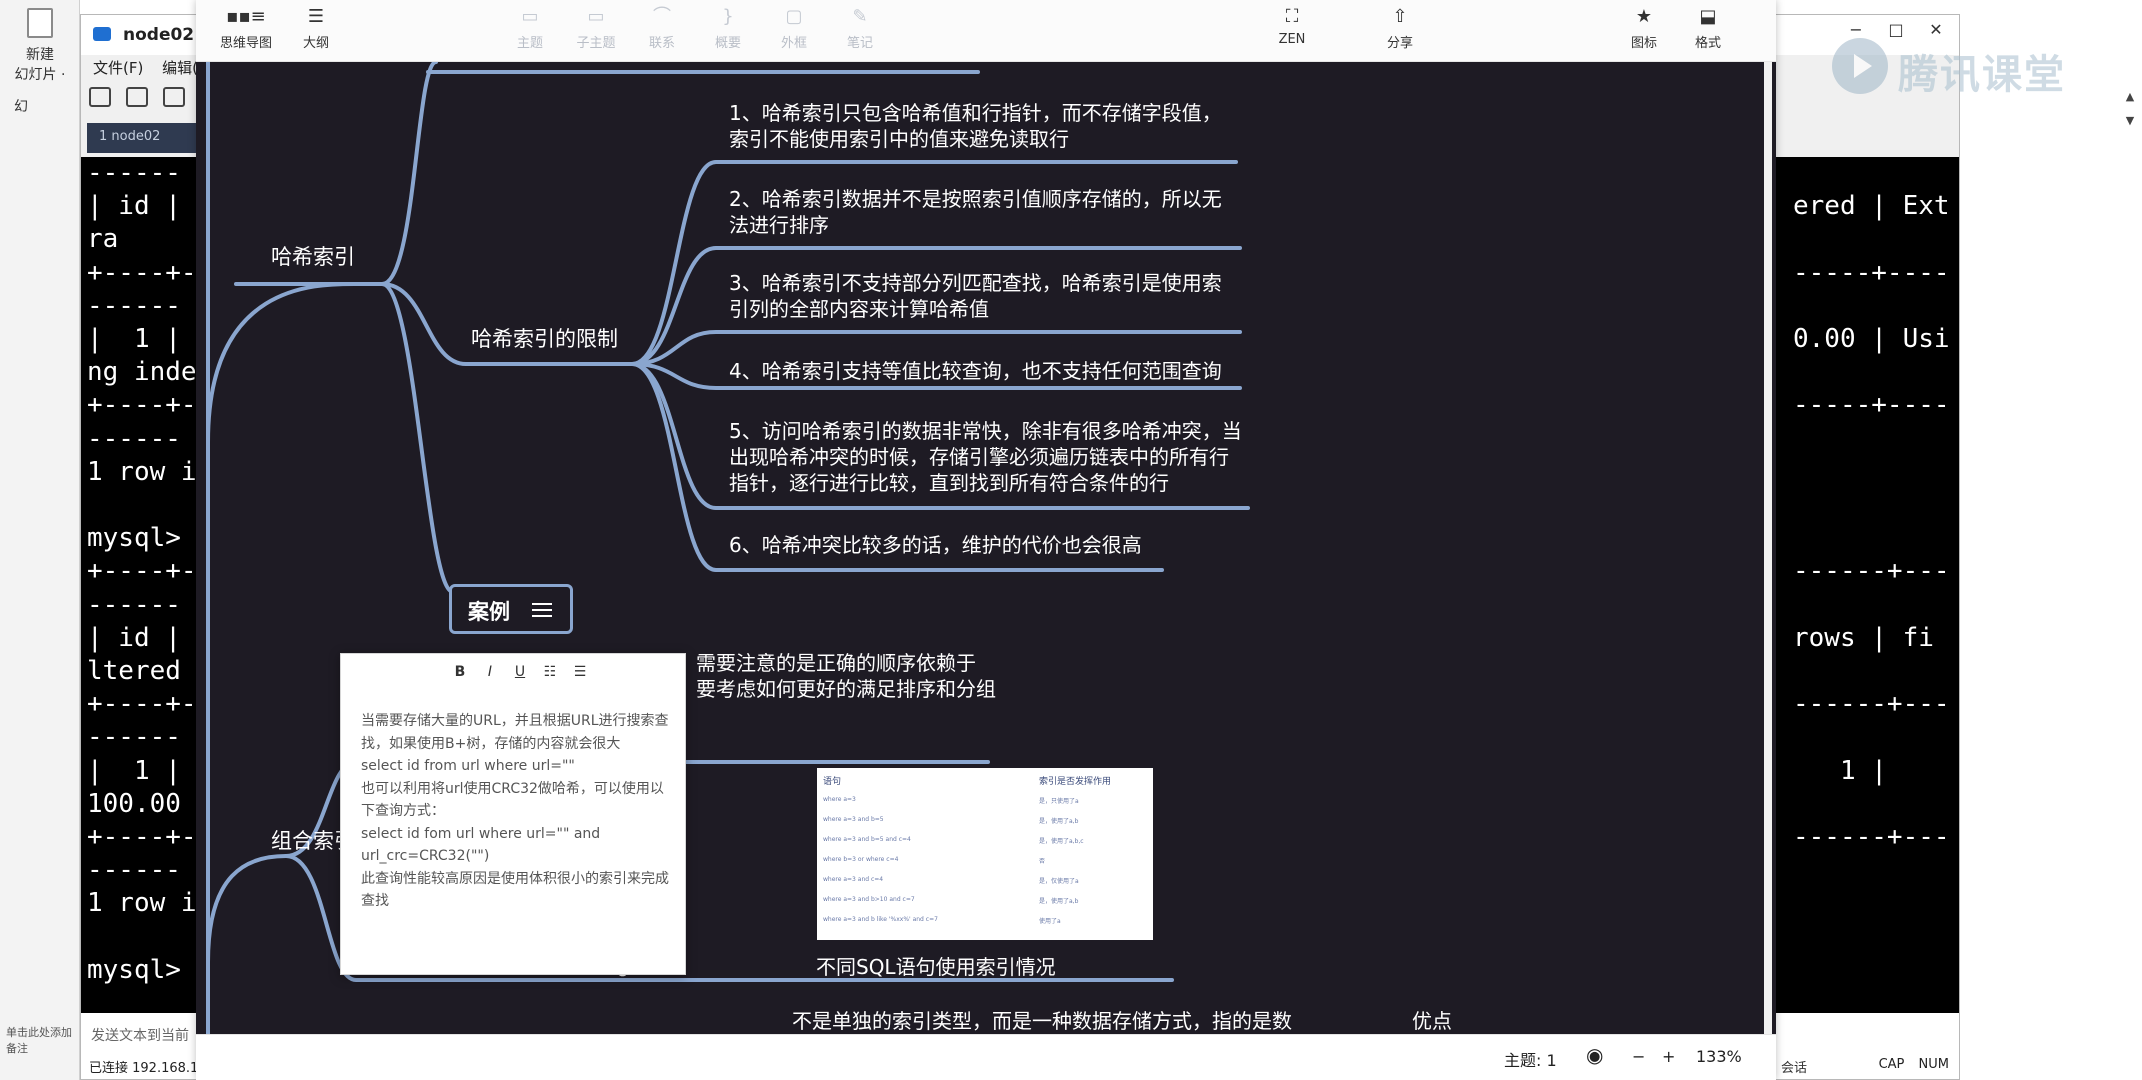 The width and height of the screenshot is (2142, 1080). What do you see at coordinates (1644, 28) in the screenshot?
I see `toolbar-item: ★ 图标` at bounding box center [1644, 28].